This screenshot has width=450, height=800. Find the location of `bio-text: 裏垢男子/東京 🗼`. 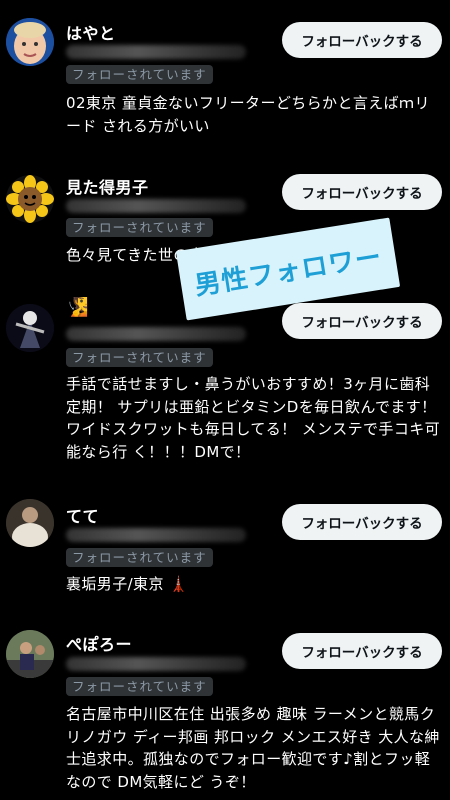

bio-text: 裏垢男子/東京 🗼 is located at coordinates (127, 584).